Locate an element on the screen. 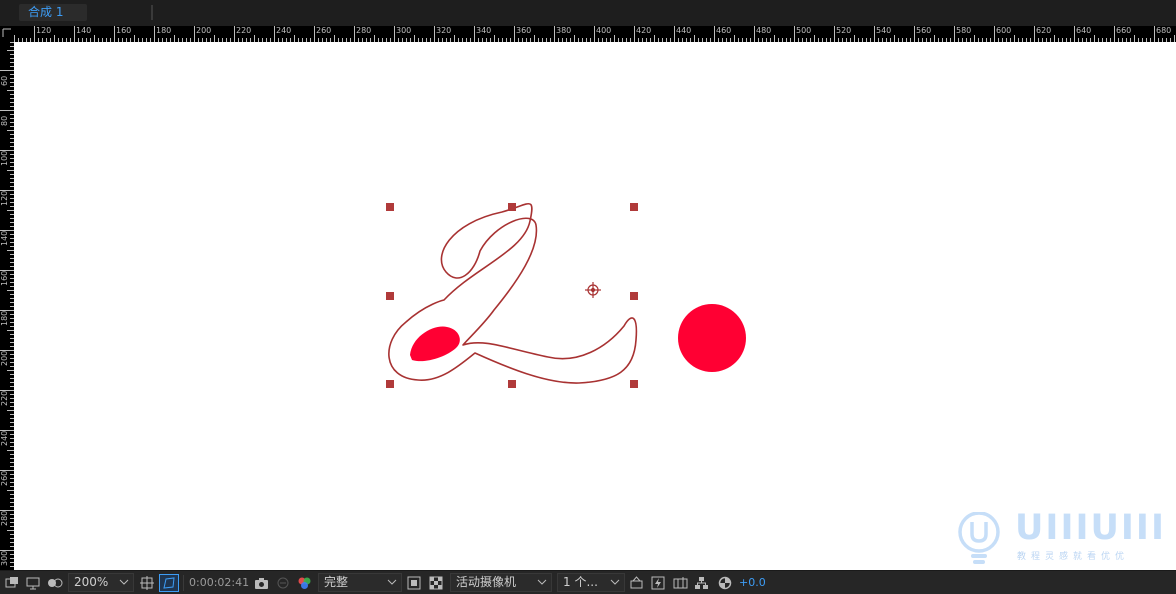 This screenshot has width=1176, height=594. camera-view-value: 活动摄像机 is located at coordinates (486, 582).